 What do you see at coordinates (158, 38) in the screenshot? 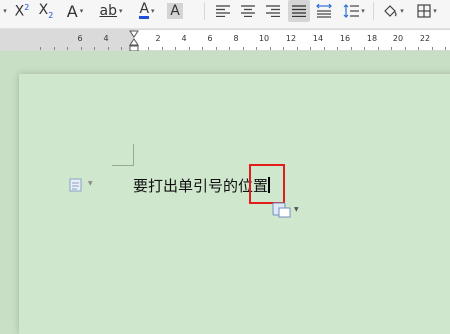
I see `ruler-number: 2` at bounding box center [158, 38].